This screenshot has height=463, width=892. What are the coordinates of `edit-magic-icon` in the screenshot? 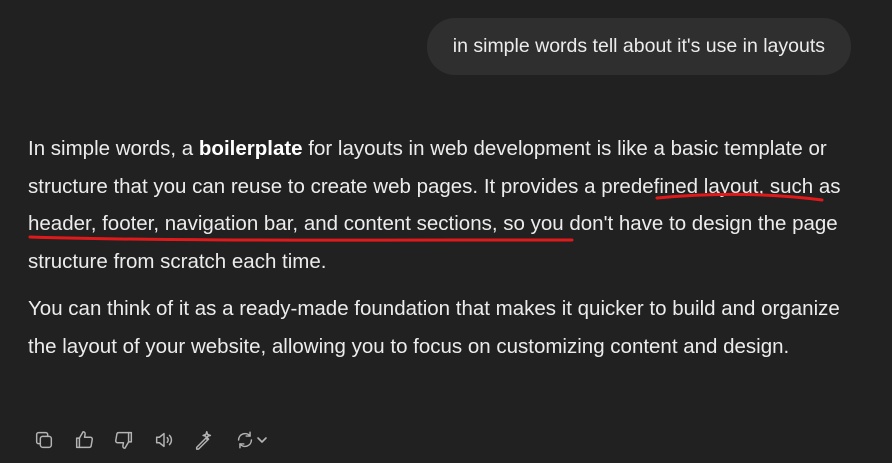 It's located at (203, 440).